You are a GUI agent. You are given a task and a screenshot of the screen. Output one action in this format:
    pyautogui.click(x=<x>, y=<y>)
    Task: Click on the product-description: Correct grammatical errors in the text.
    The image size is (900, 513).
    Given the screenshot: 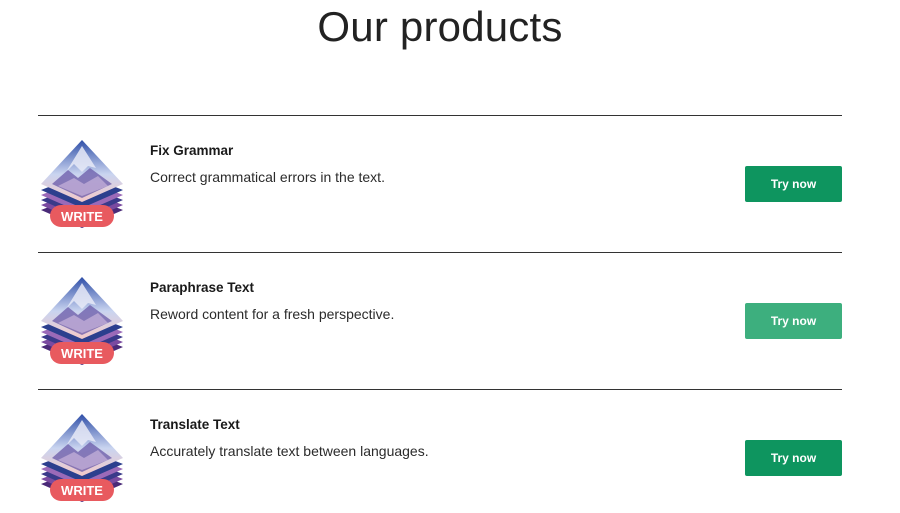 What is the action you would take?
    pyautogui.click(x=267, y=177)
    